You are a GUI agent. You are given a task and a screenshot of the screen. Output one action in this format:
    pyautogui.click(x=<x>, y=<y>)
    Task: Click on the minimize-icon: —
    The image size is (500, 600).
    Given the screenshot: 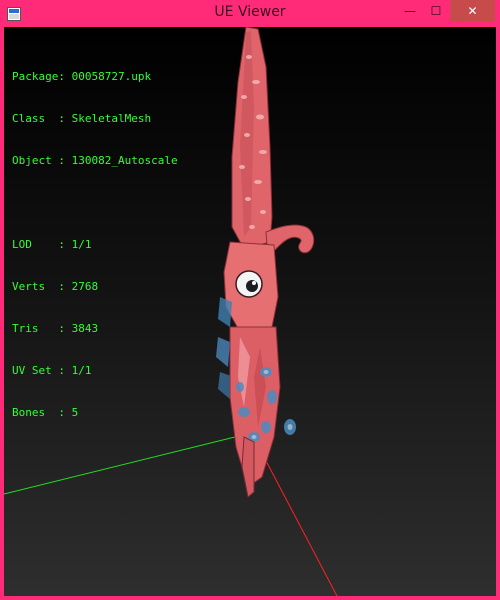 What is the action you would take?
    pyautogui.click(x=410, y=11)
    